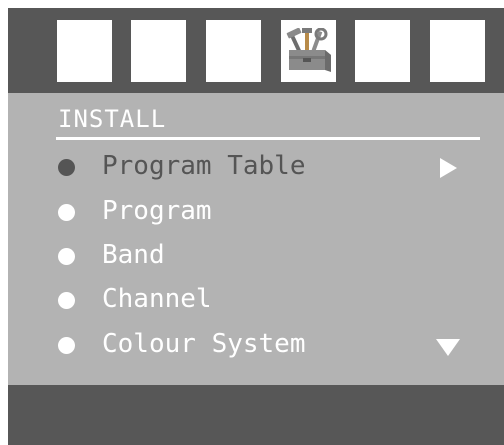  I want to click on arrow-right-icon, so click(448, 168).